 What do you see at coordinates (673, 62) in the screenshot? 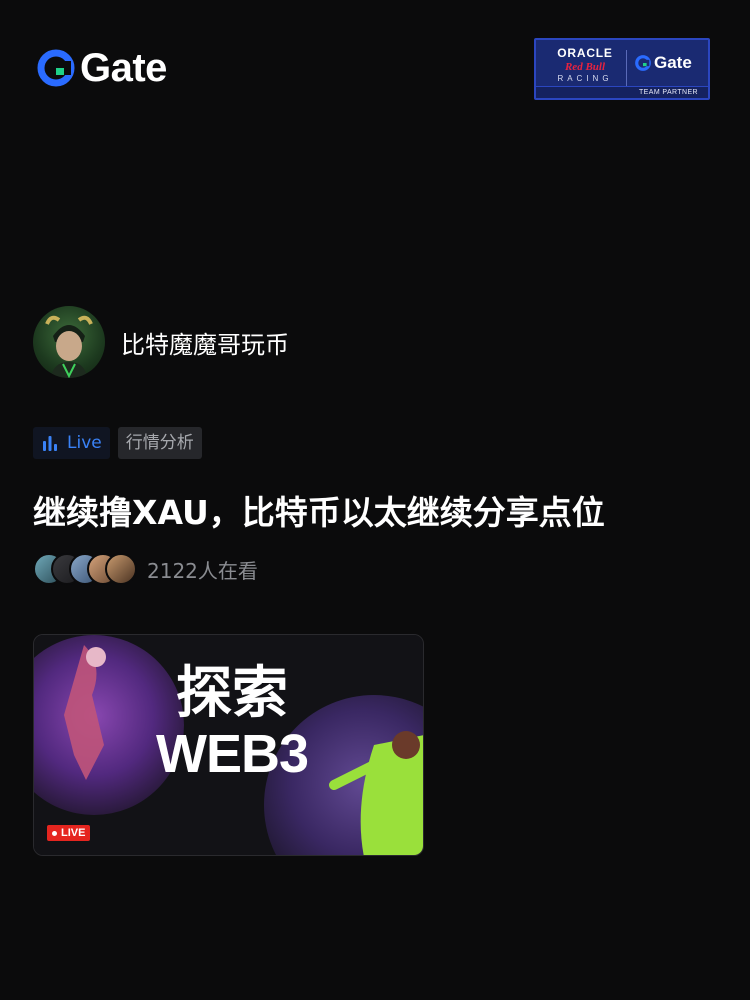
I see `partner-gate-text: Gate` at bounding box center [673, 62].